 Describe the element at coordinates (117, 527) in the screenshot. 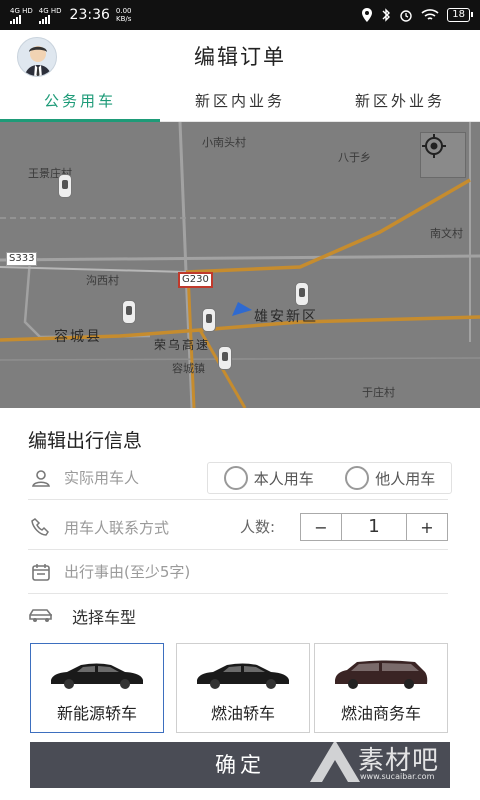

I see `contact-placeholder: 用车人联系方式` at that location.